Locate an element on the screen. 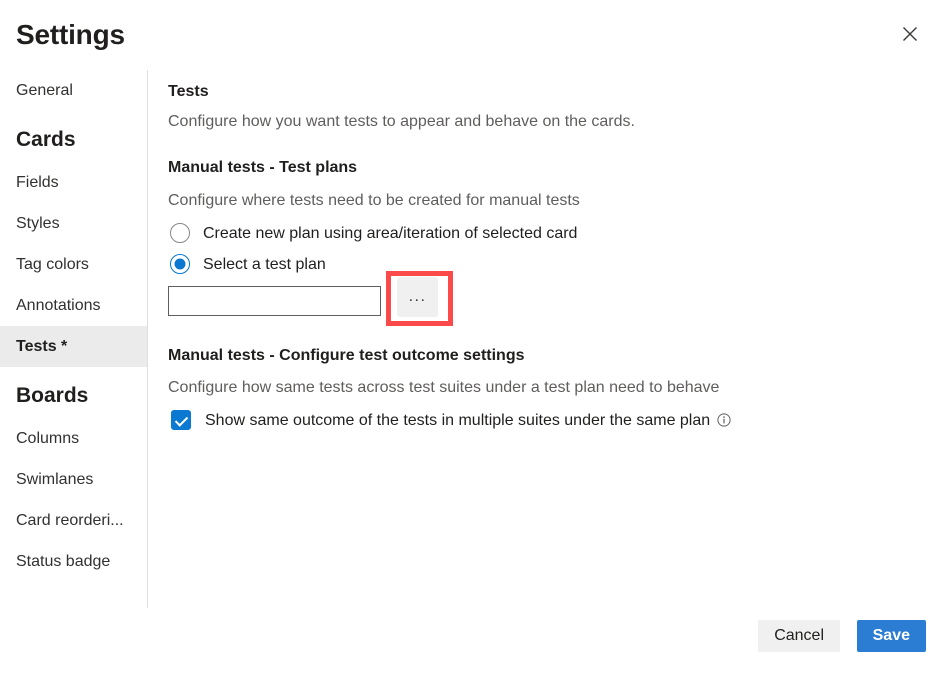  sidebar-item-tests: Tests * is located at coordinates (73, 346).